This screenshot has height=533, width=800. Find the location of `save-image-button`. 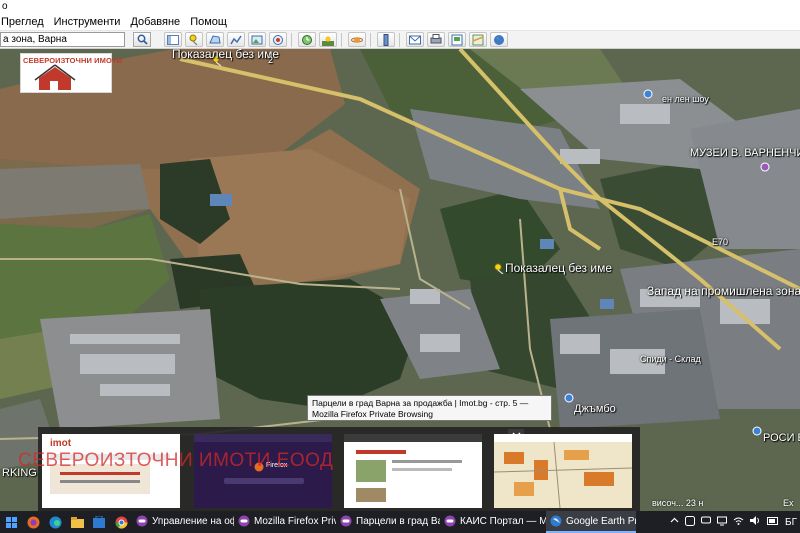

save-image-button is located at coordinates (457, 39).